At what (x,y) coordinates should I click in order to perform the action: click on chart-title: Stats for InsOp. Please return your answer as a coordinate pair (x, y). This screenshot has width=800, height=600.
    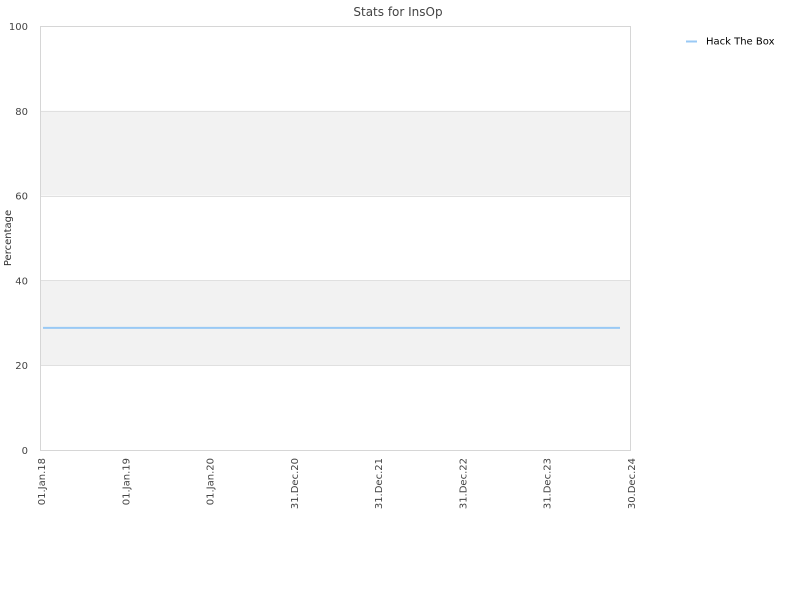
    Looking at the image, I should click on (397, 12).